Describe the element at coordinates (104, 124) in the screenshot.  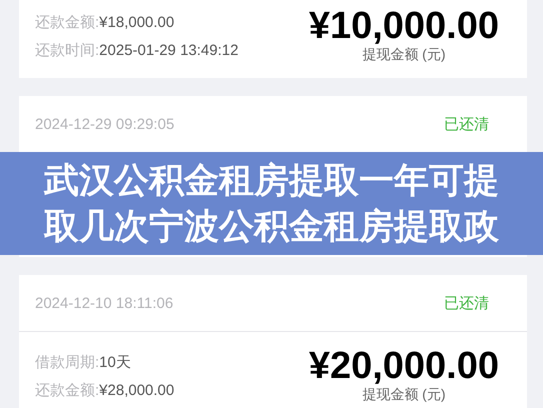
I see `record-time: 2024-12-29 09:29:05` at that location.